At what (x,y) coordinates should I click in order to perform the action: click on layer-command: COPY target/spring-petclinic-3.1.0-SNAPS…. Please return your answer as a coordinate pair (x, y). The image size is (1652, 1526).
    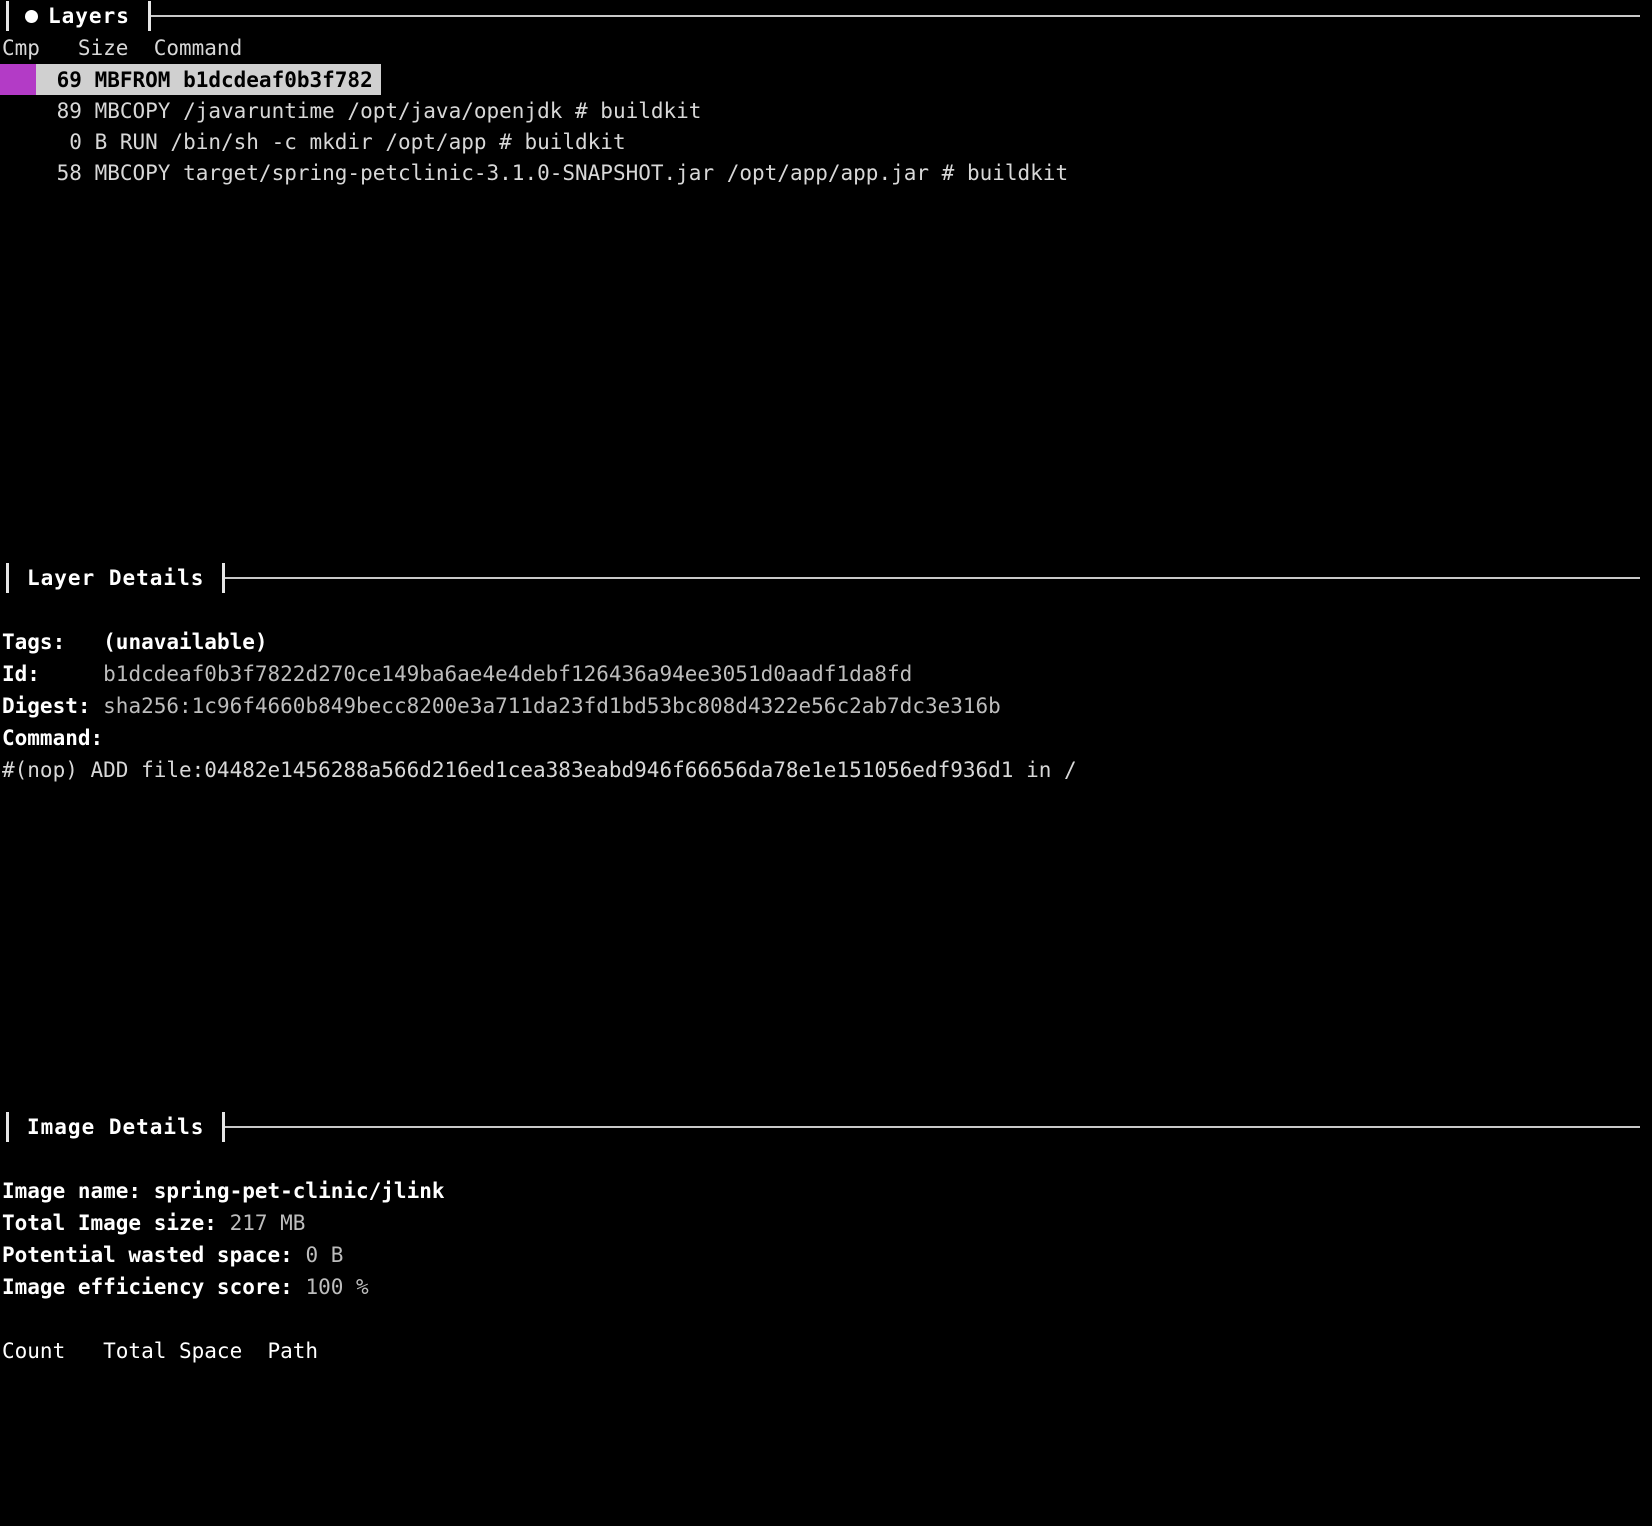
    Looking at the image, I should click on (594, 172).